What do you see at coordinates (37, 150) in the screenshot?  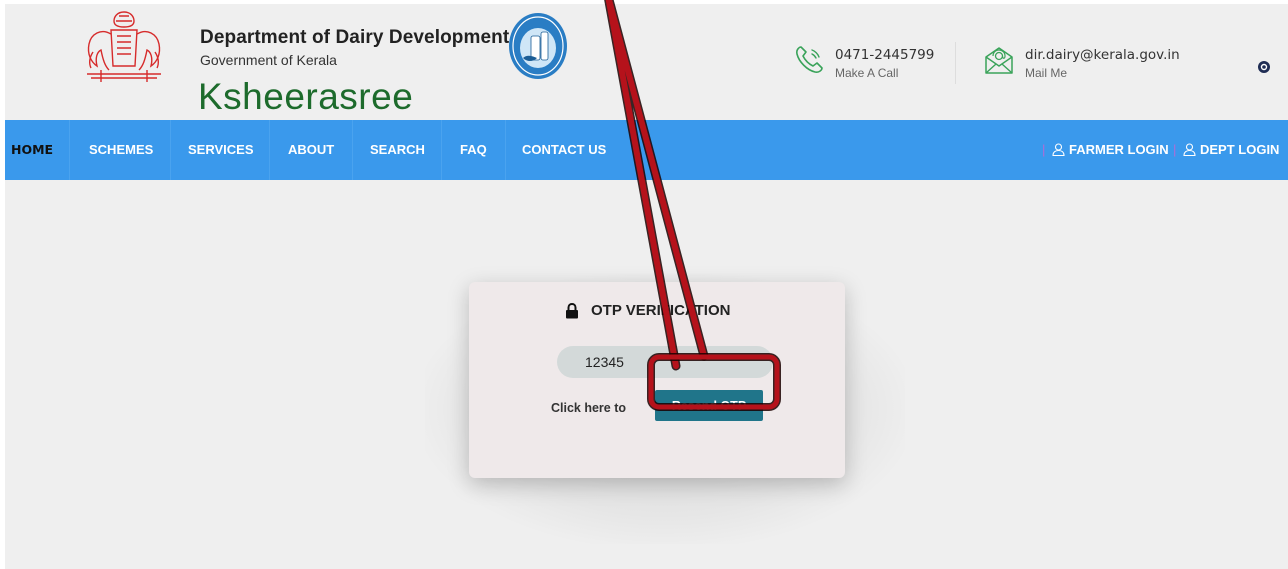 I see `nav-item-home: HOME` at bounding box center [37, 150].